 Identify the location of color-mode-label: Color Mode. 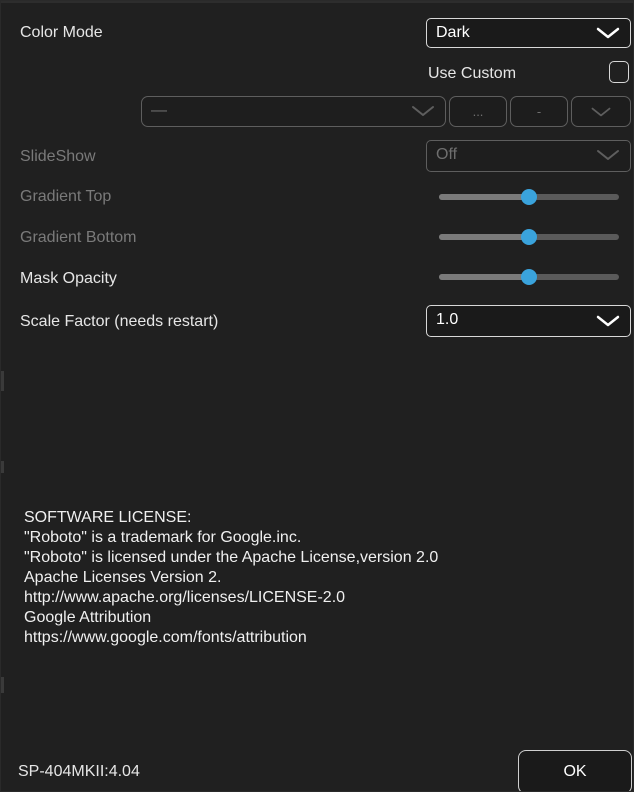
(61, 32).